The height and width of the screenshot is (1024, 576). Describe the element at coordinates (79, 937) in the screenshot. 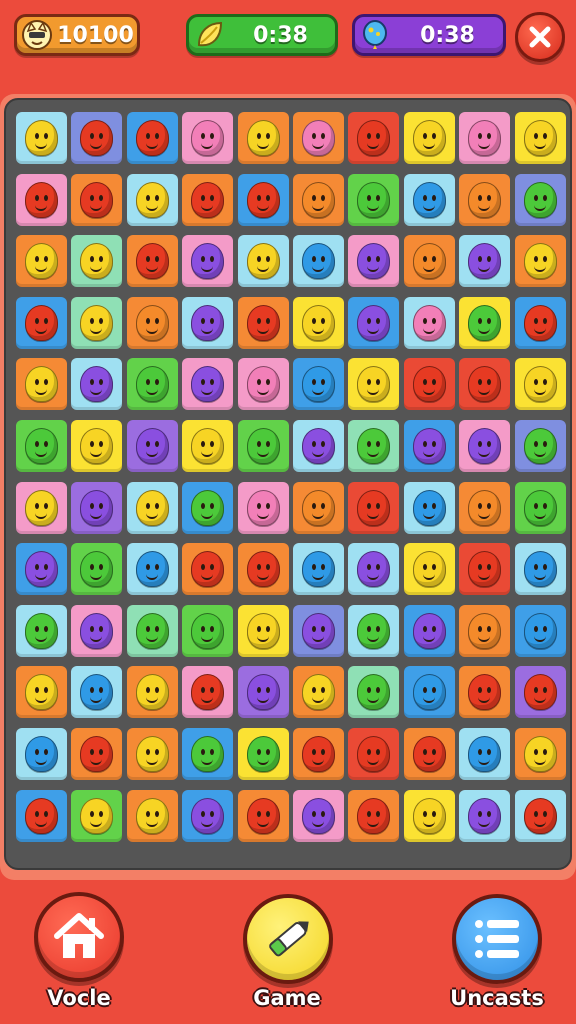

I see `home-button` at that location.